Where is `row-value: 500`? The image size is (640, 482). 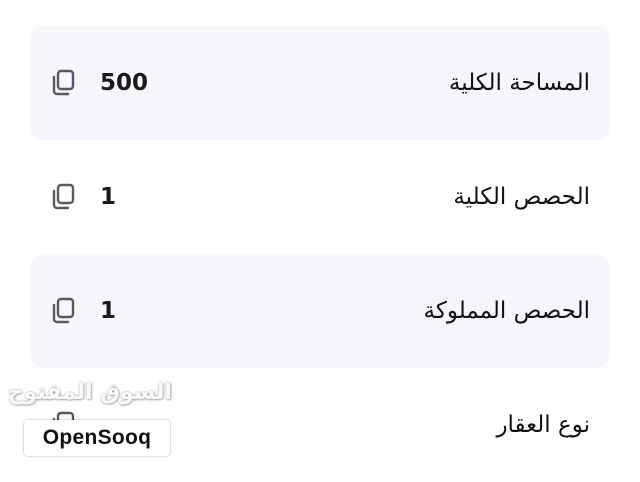
row-value: 500 is located at coordinates (124, 83).